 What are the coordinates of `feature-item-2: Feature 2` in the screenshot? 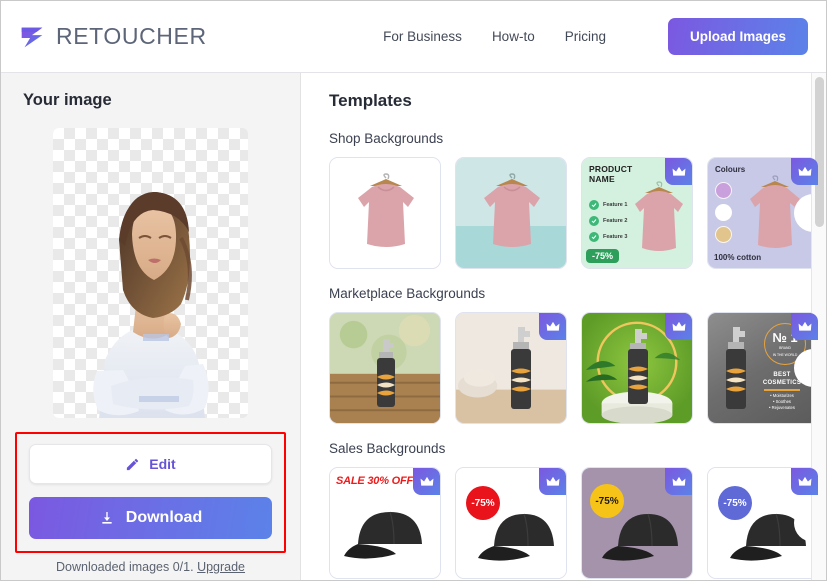 It's located at (608, 221).